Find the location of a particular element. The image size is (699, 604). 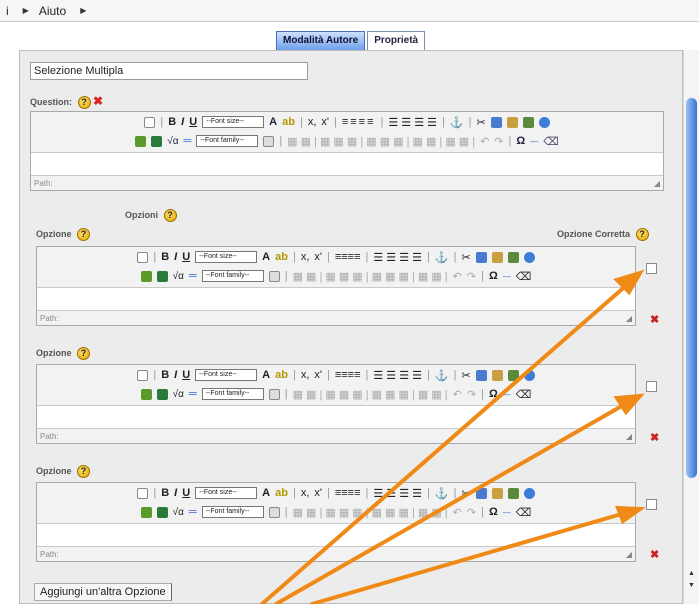

question-text-area is located at coordinates (347, 164).